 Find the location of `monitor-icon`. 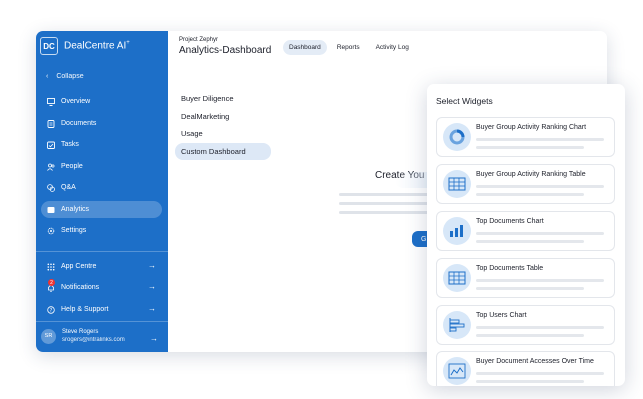

monitor-icon is located at coordinates (50, 101).